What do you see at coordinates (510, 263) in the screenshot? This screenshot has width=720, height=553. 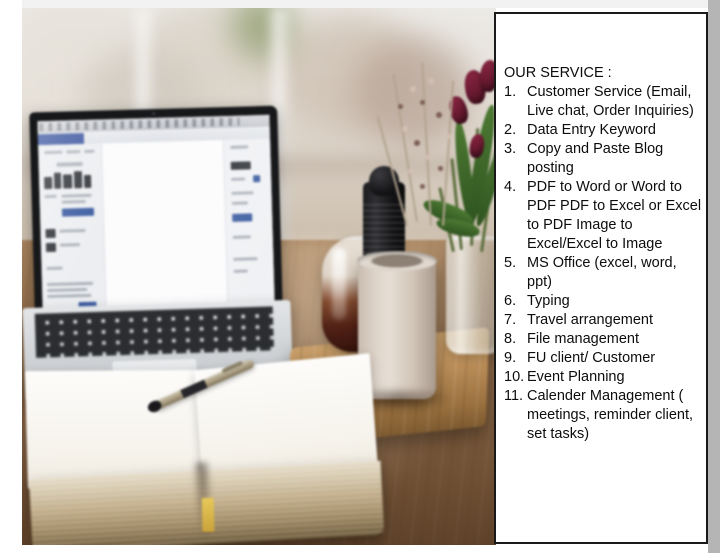 I see `service-item-number: 5.` at bounding box center [510, 263].